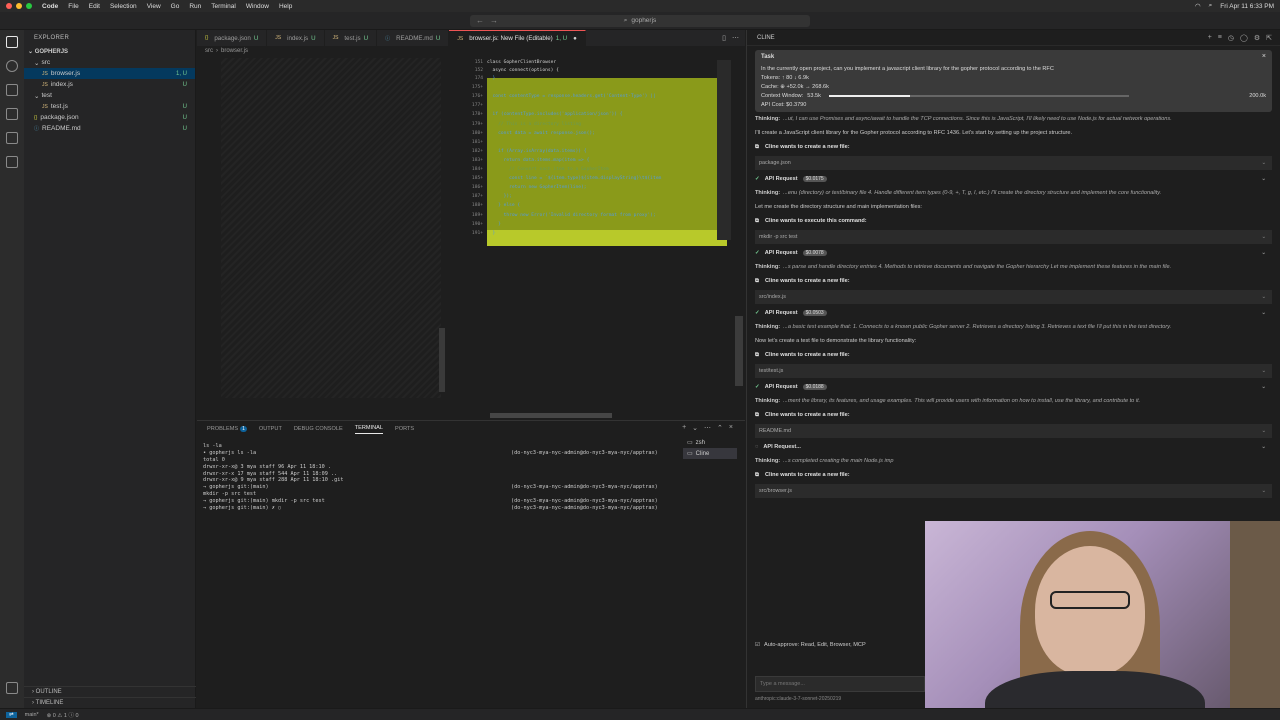 Image resolution: width=1280 pixels, height=720 pixels. I want to click on api-request-row: ✓ API Request $0.0188 ⌄, so click(1013, 387).